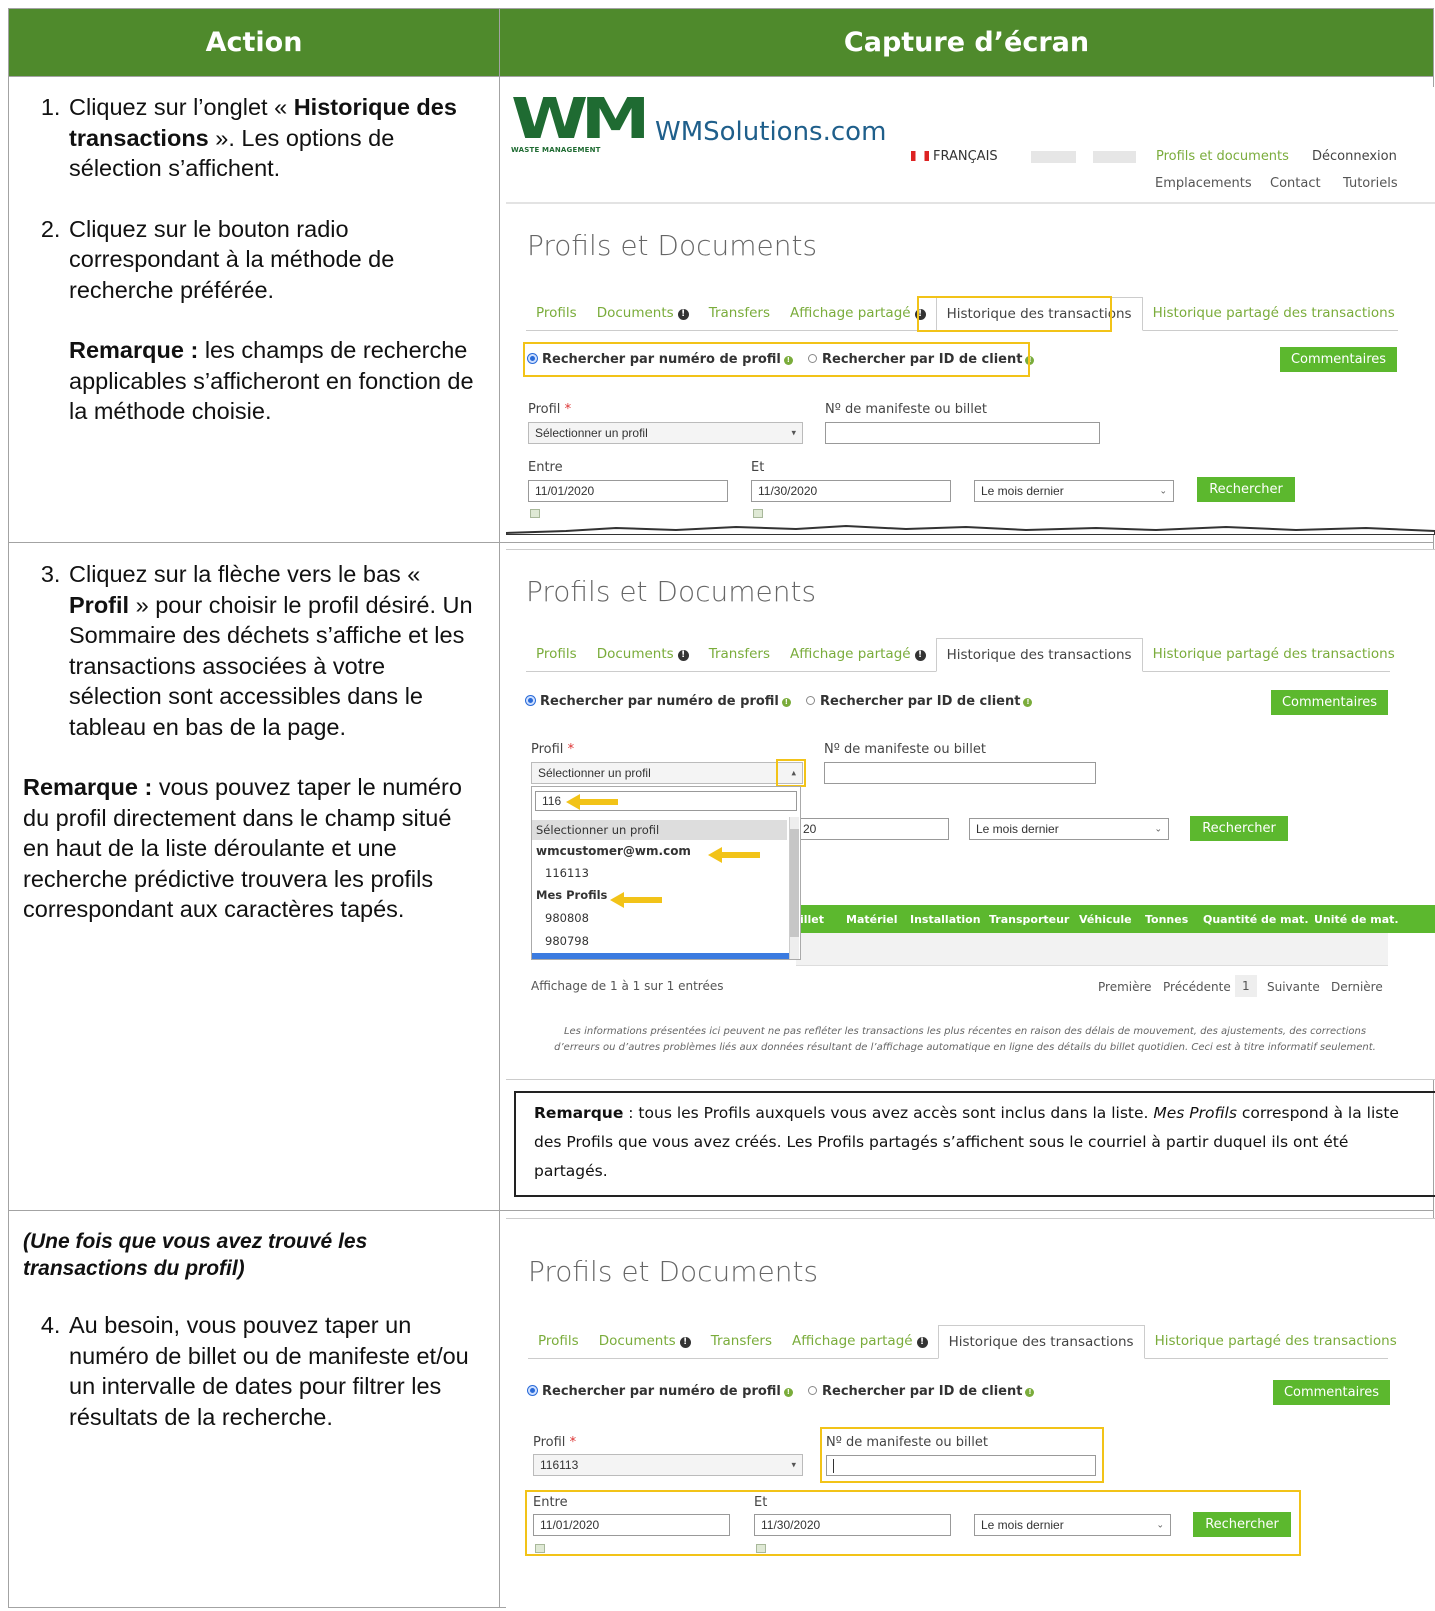 The width and height of the screenshot is (1435, 1611). What do you see at coordinates (810, 700) in the screenshot?
I see `radio-unselected-icon` at bounding box center [810, 700].